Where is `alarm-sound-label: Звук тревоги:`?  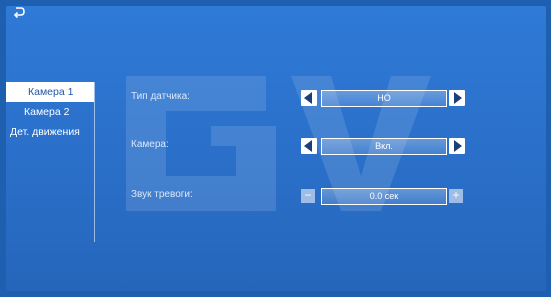 alarm-sound-label: Звук тревоги: is located at coordinates (162, 194).